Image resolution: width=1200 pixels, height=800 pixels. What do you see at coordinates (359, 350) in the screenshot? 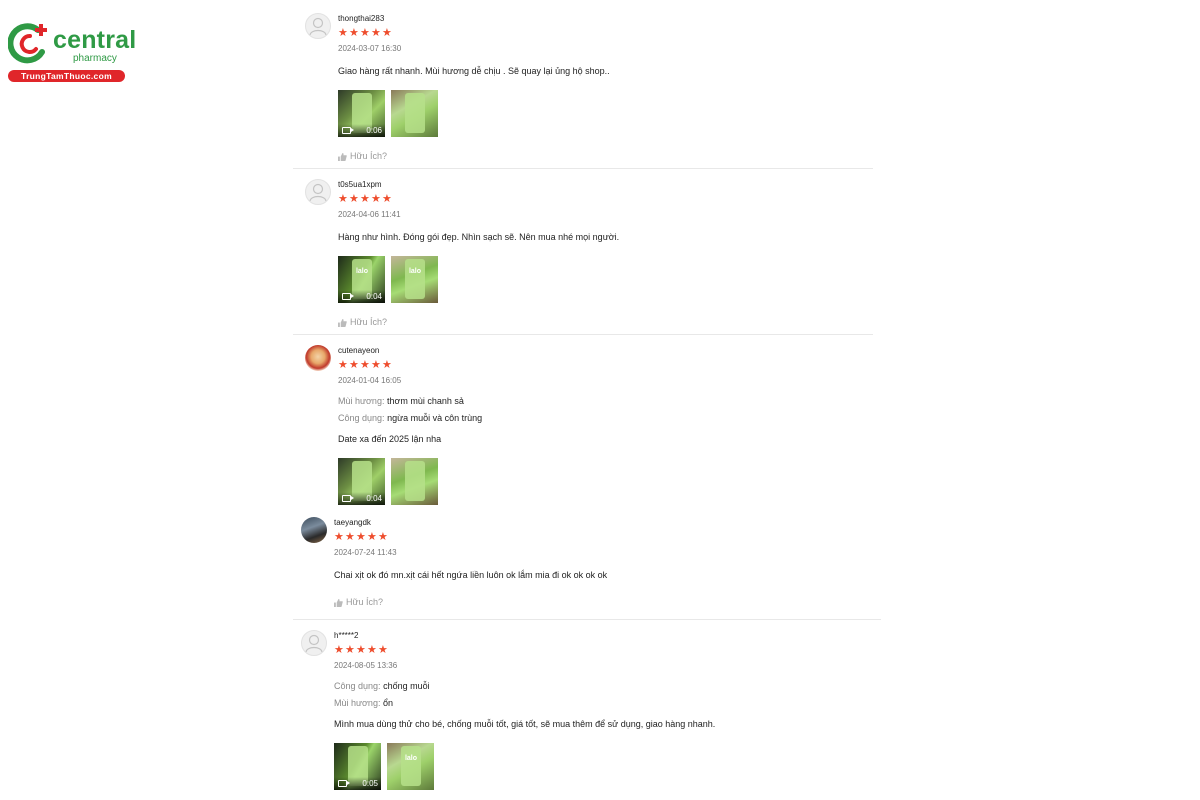
I see `review-username: cutenayeon` at bounding box center [359, 350].